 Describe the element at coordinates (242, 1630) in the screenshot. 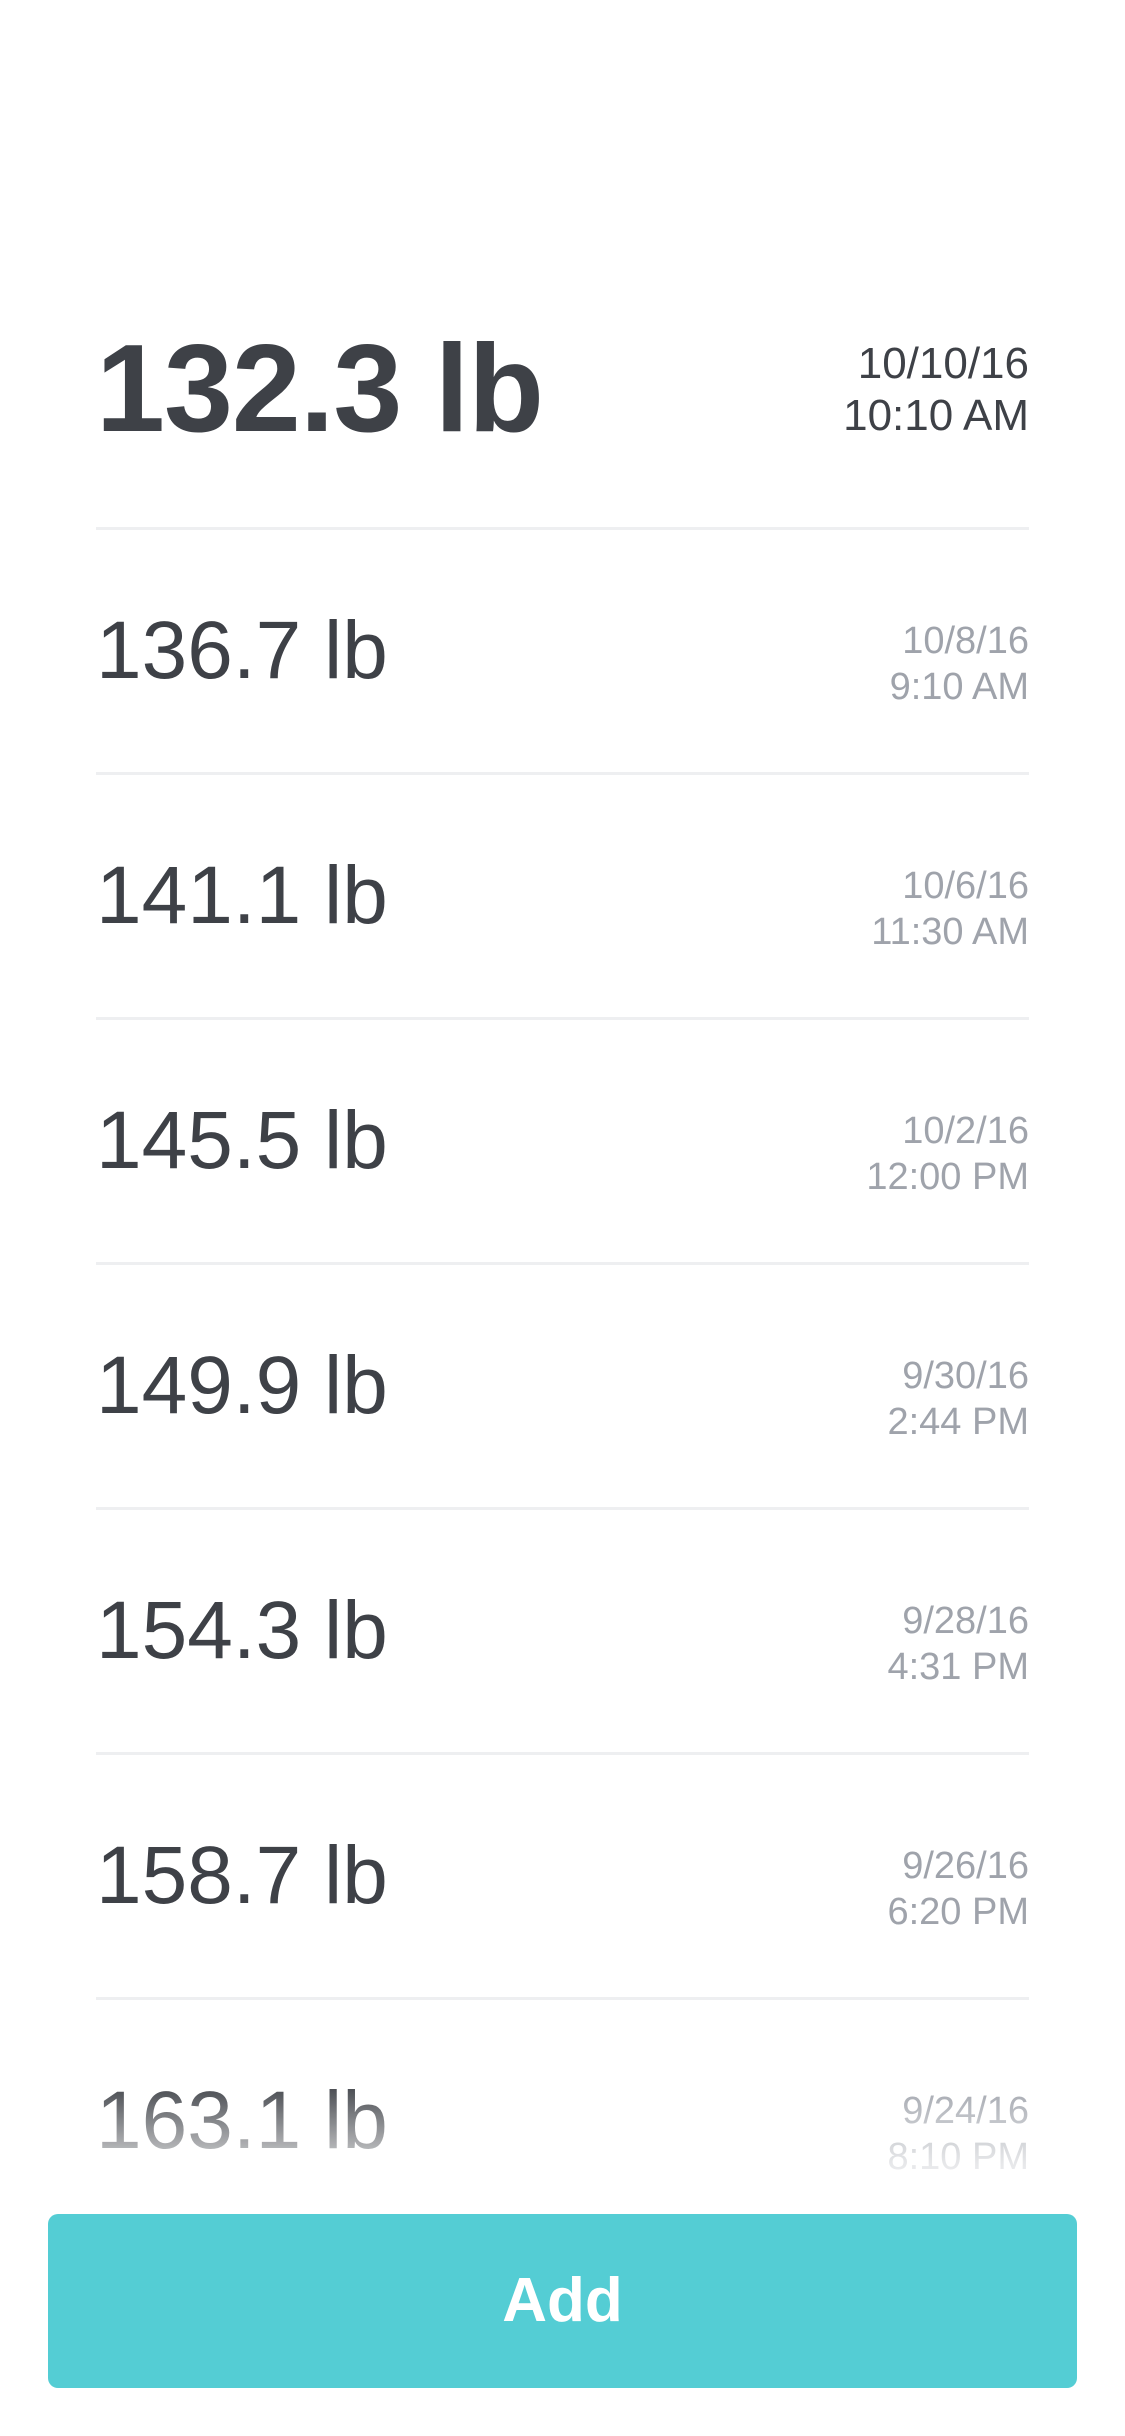

I see `entry-weight-value: 154.3 lb` at that location.